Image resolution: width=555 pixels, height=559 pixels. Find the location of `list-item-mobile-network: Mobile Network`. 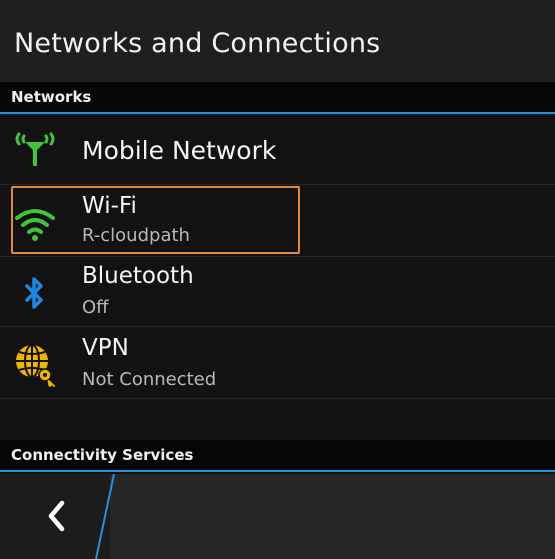

list-item-mobile-network: Mobile Network is located at coordinates (277, 149).